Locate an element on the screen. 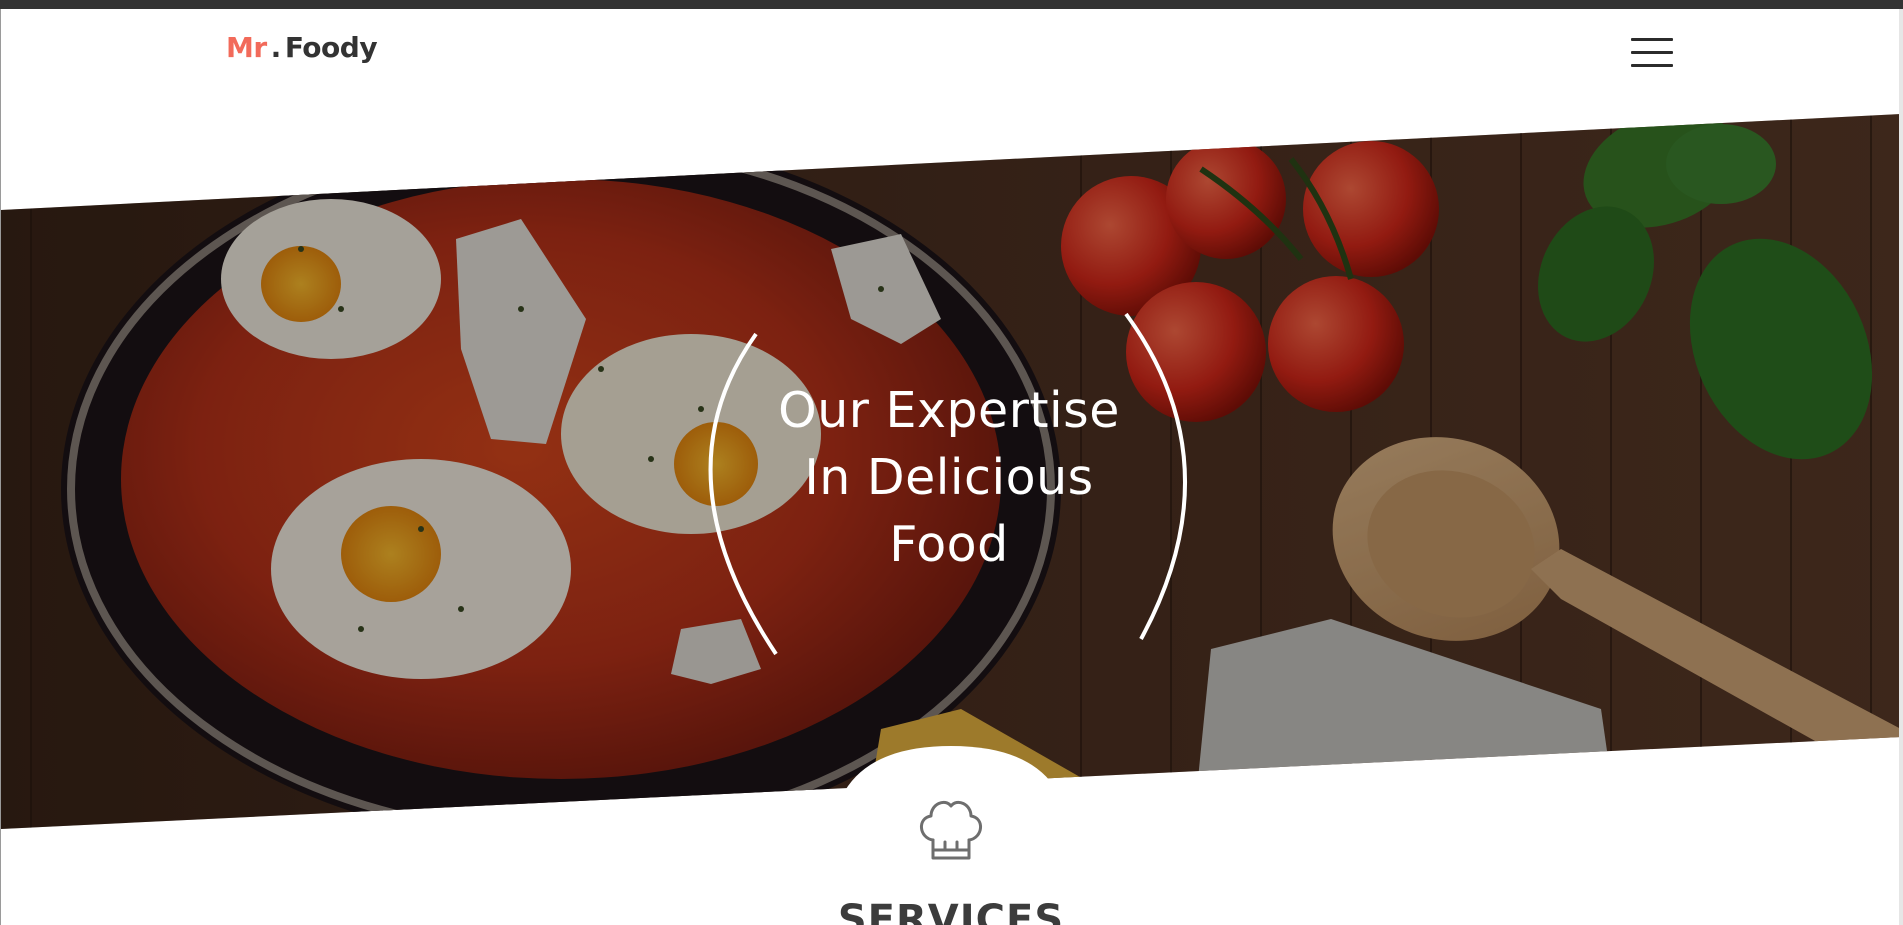  brand-logo: Mr. Foody is located at coordinates (302, 47).